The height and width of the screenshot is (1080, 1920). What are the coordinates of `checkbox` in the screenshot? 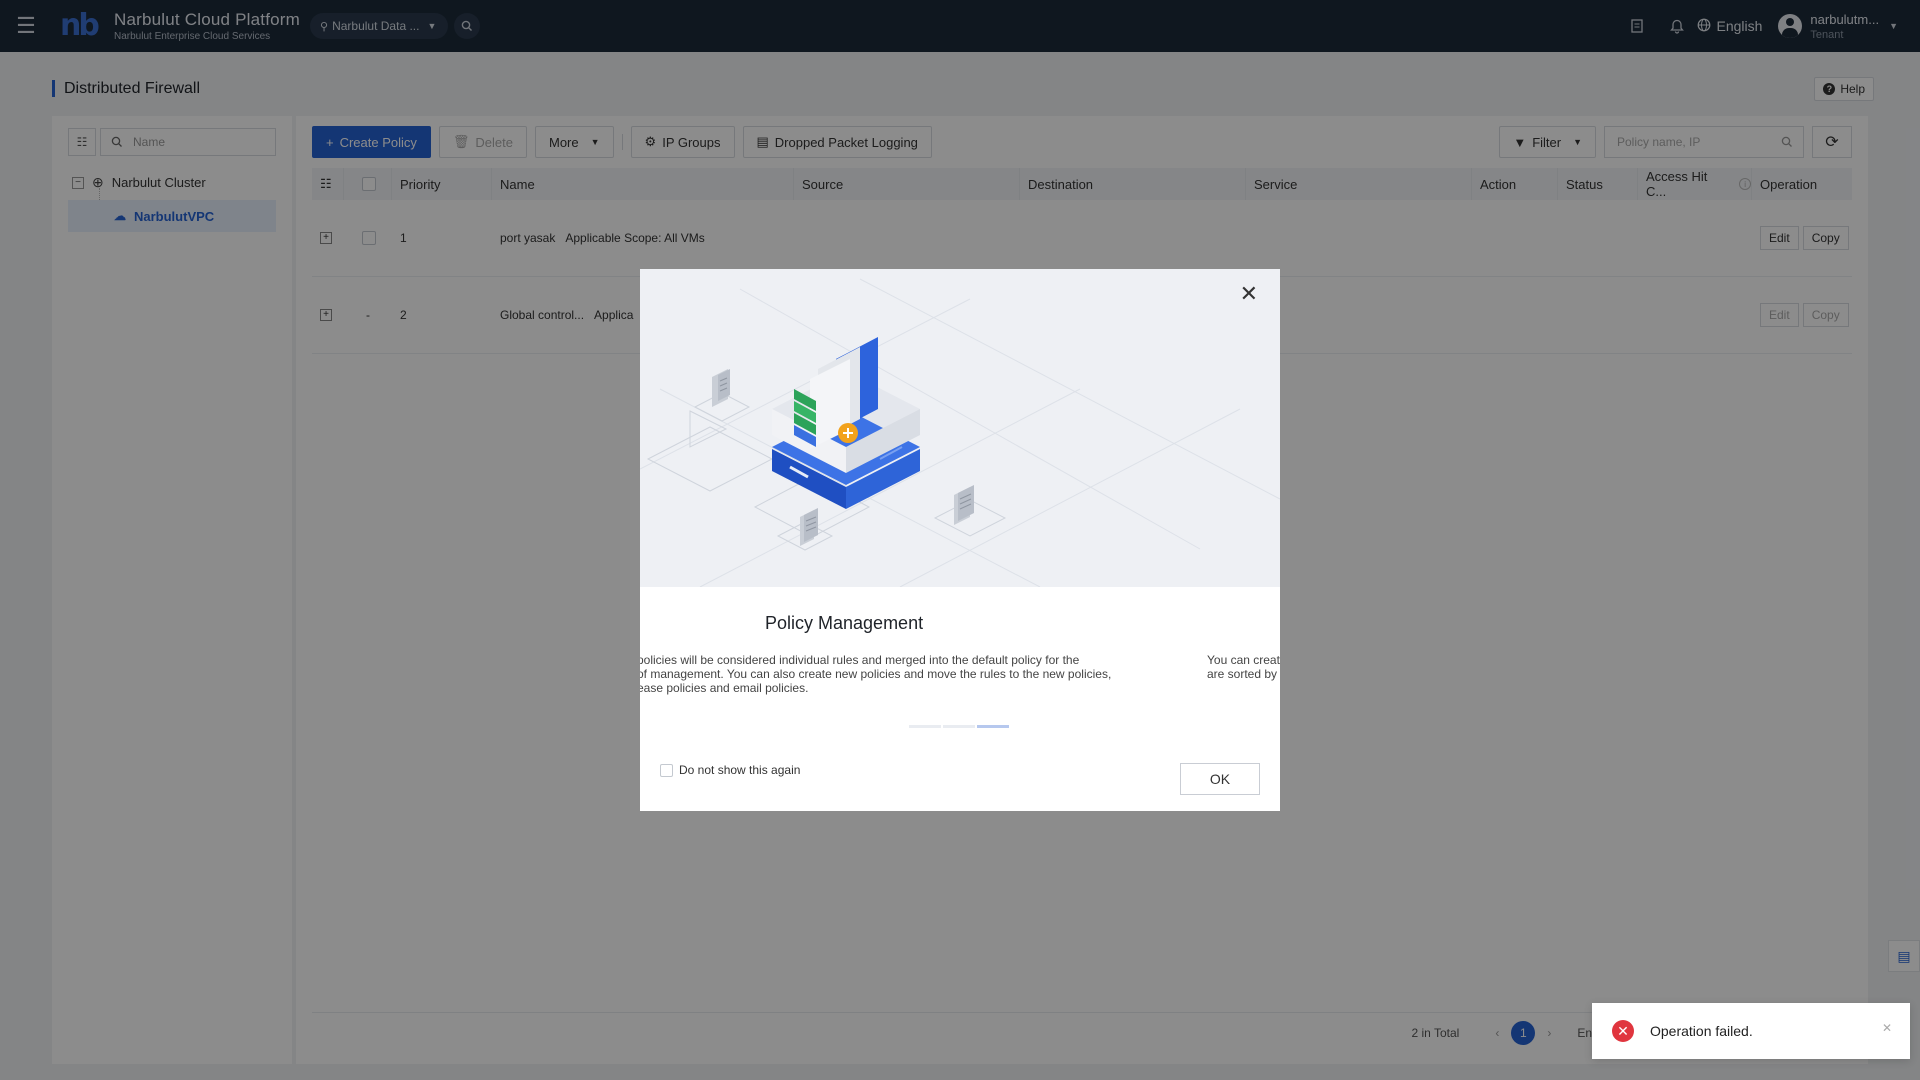 It's located at (666, 770).